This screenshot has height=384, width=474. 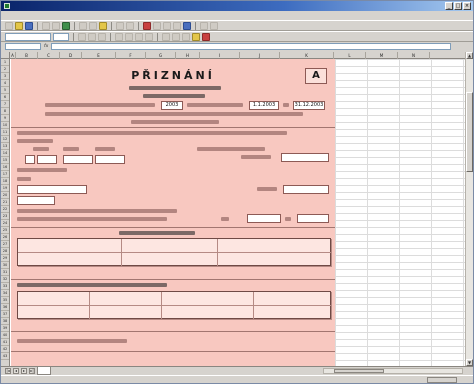 I want to click on row-header: 12, so click(x=5, y=139).